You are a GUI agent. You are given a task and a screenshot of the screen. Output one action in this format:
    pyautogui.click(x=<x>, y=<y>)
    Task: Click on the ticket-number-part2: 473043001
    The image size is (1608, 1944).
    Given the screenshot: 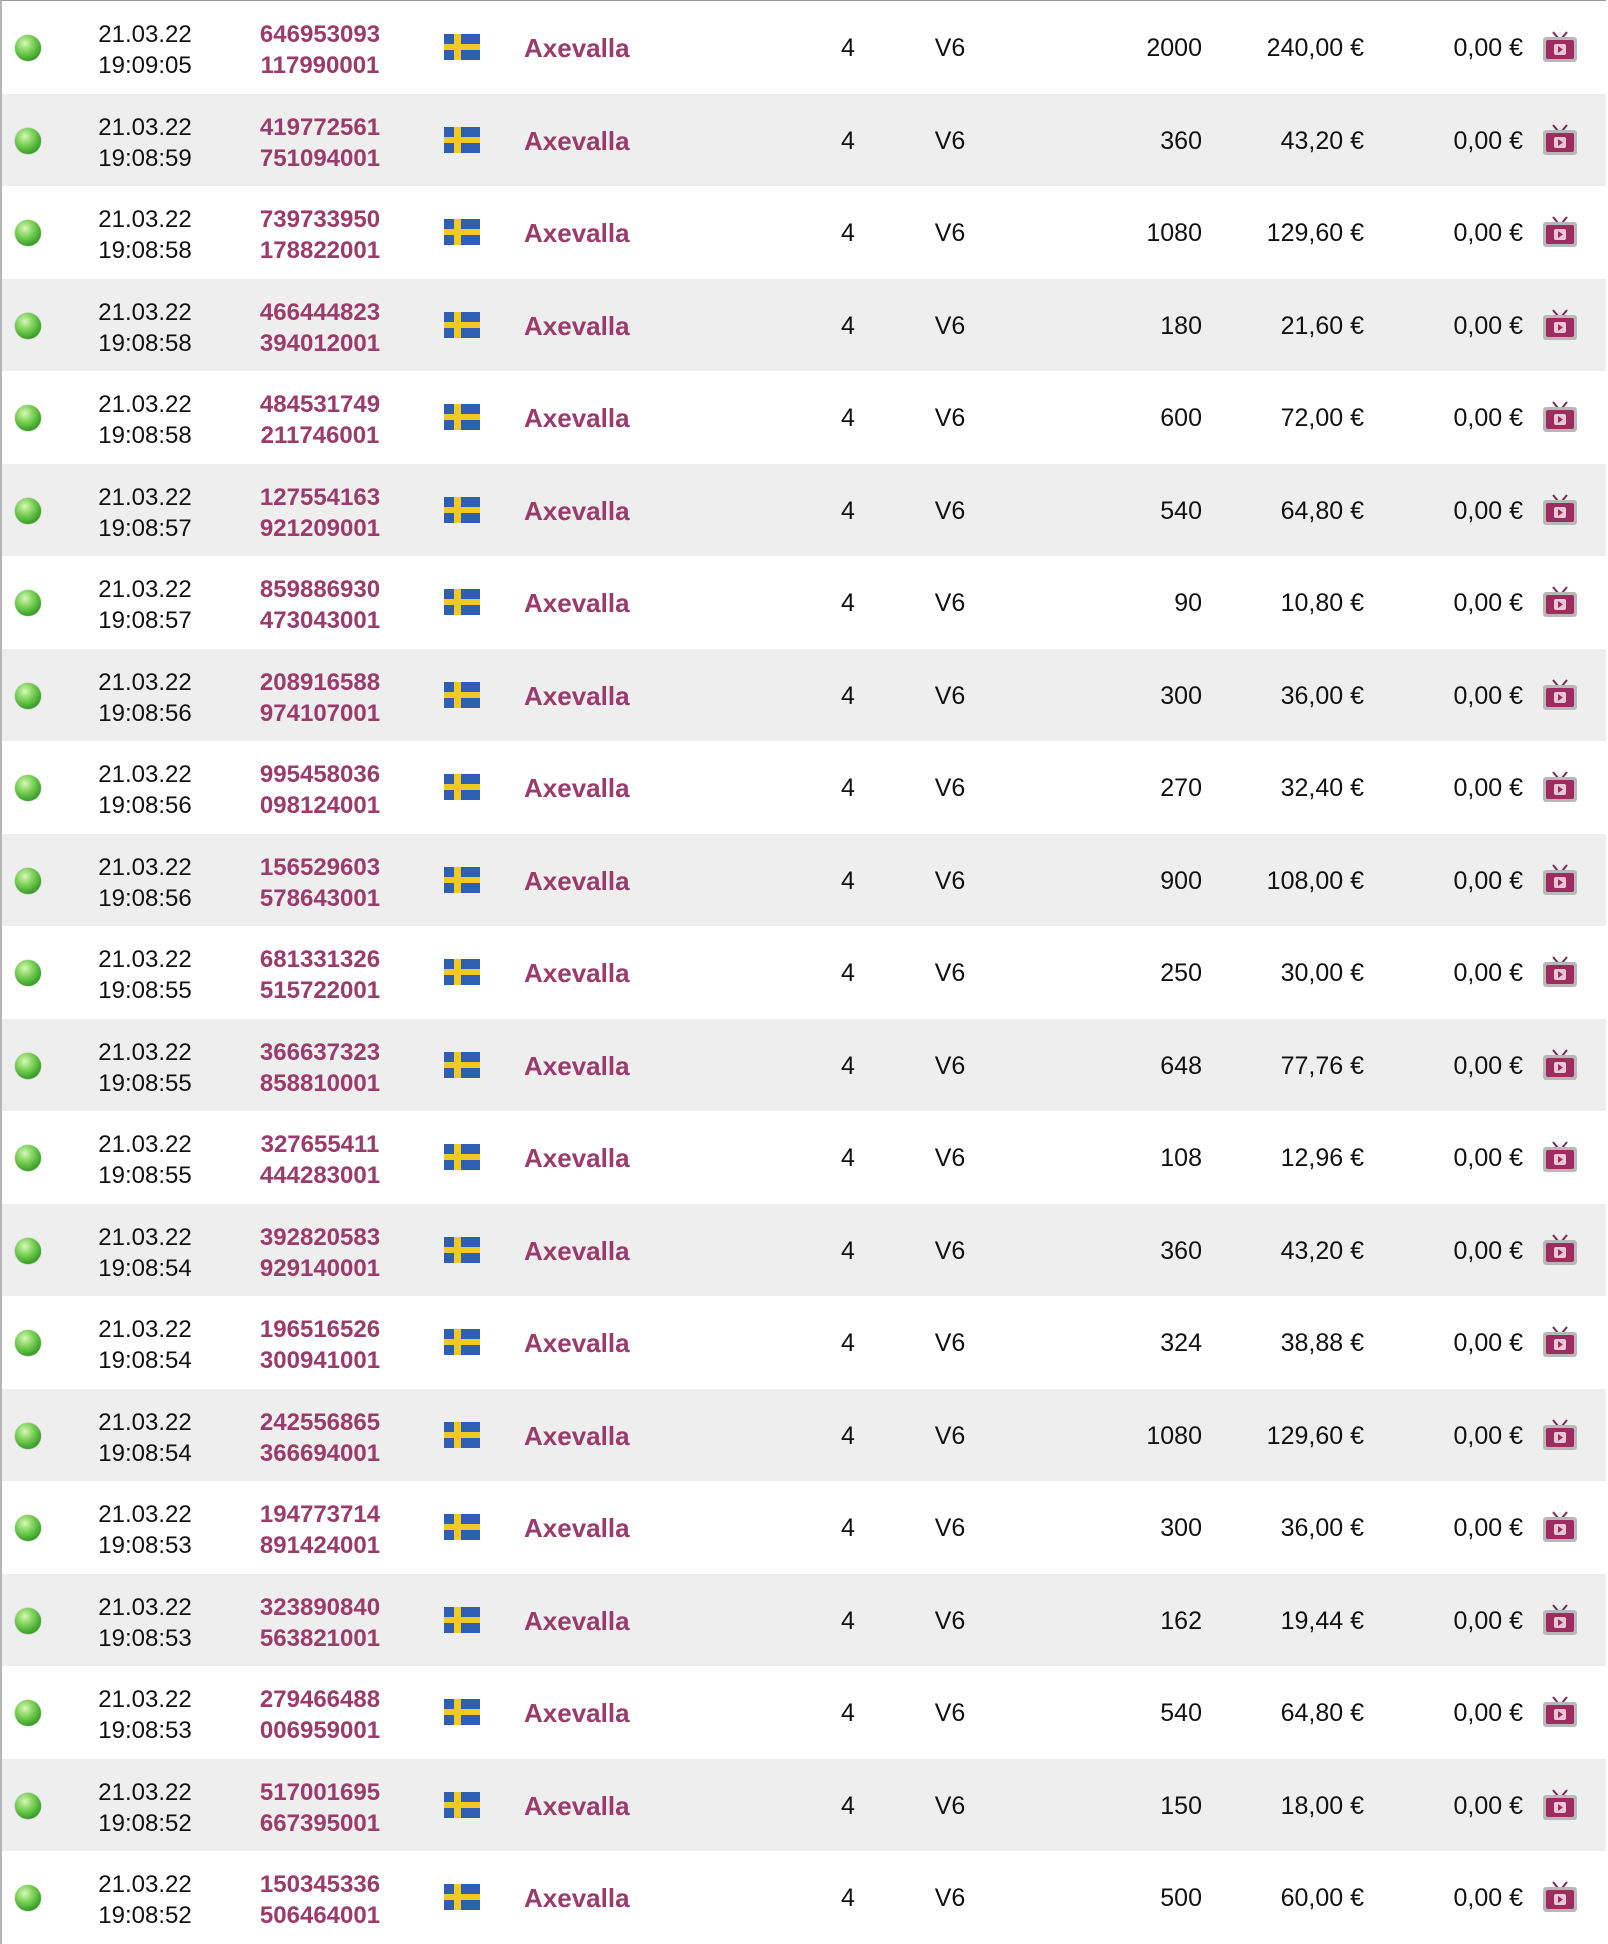 What is the action you would take?
    pyautogui.click(x=320, y=620)
    